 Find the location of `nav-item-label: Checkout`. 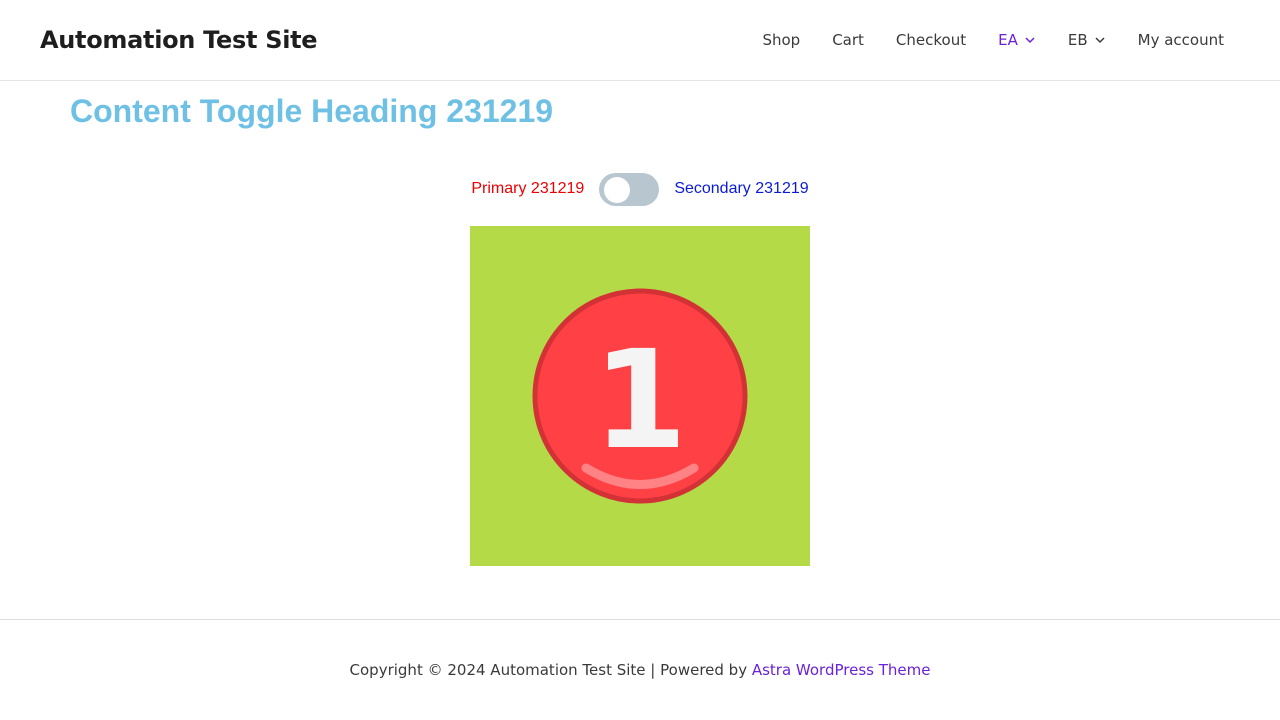

nav-item-label: Checkout is located at coordinates (931, 40).